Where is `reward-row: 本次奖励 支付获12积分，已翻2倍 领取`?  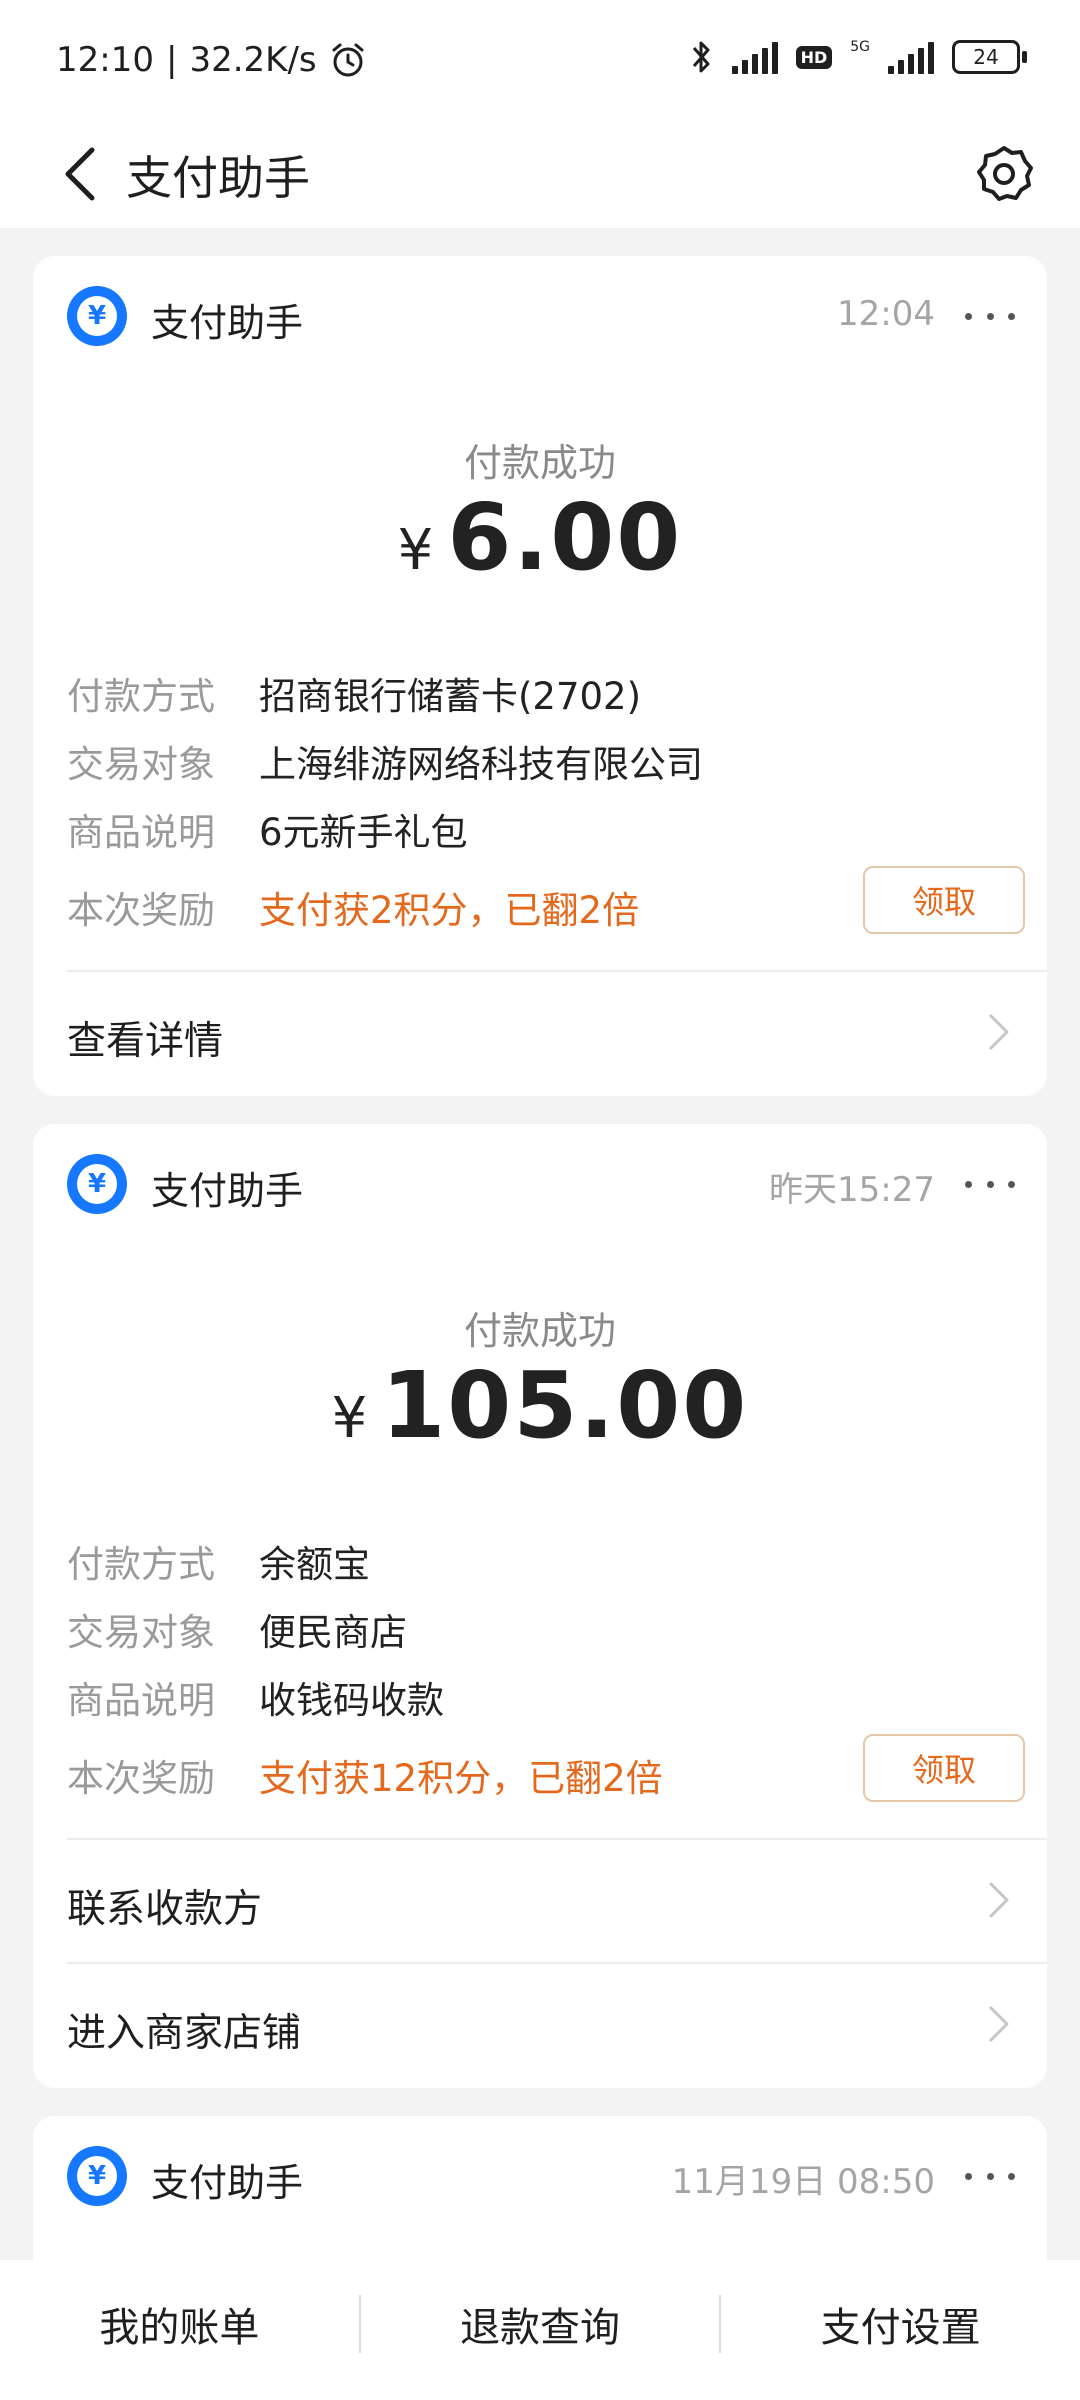
reward-row: 本次奖励 支付获12积分，已翻2倍 领取 is located at coordinates (546, 1771).